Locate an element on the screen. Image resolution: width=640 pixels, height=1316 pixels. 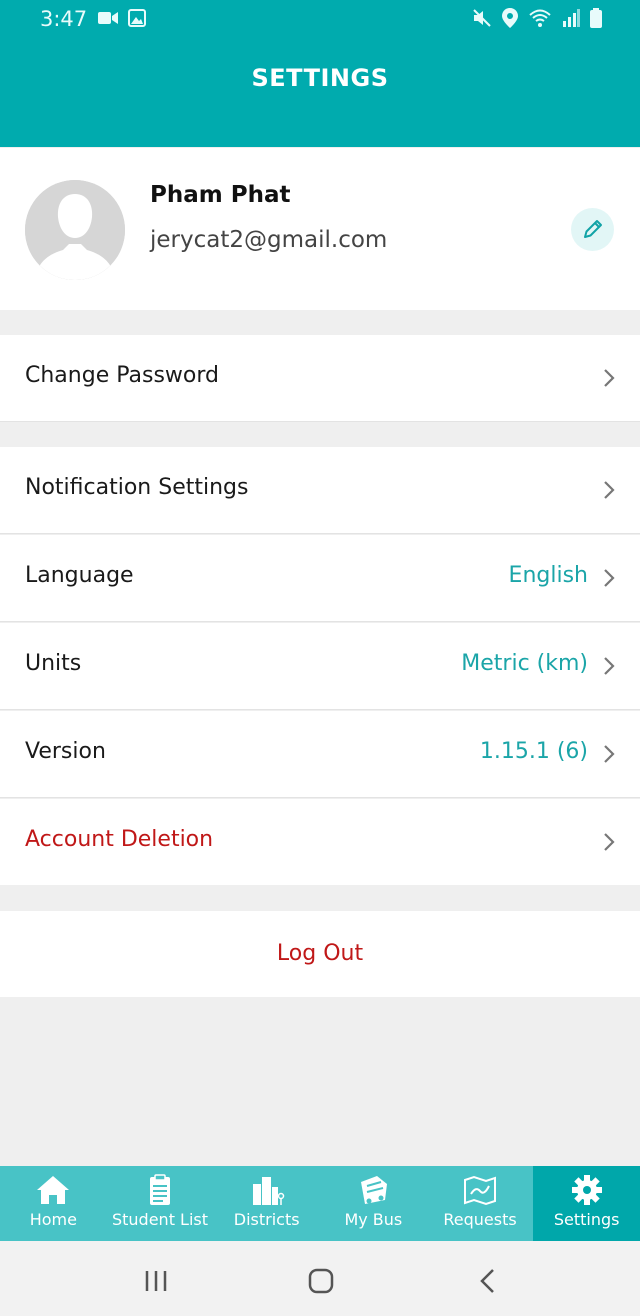
units-label: Units is located at coordinates (53, 663).